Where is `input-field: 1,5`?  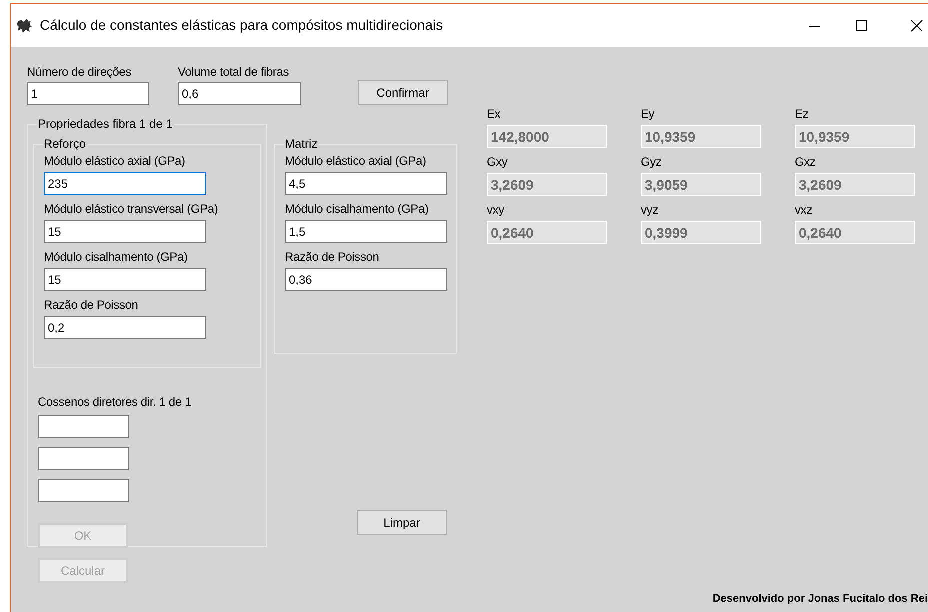
input-field: 1,5 is located at coordinates (366, 231).